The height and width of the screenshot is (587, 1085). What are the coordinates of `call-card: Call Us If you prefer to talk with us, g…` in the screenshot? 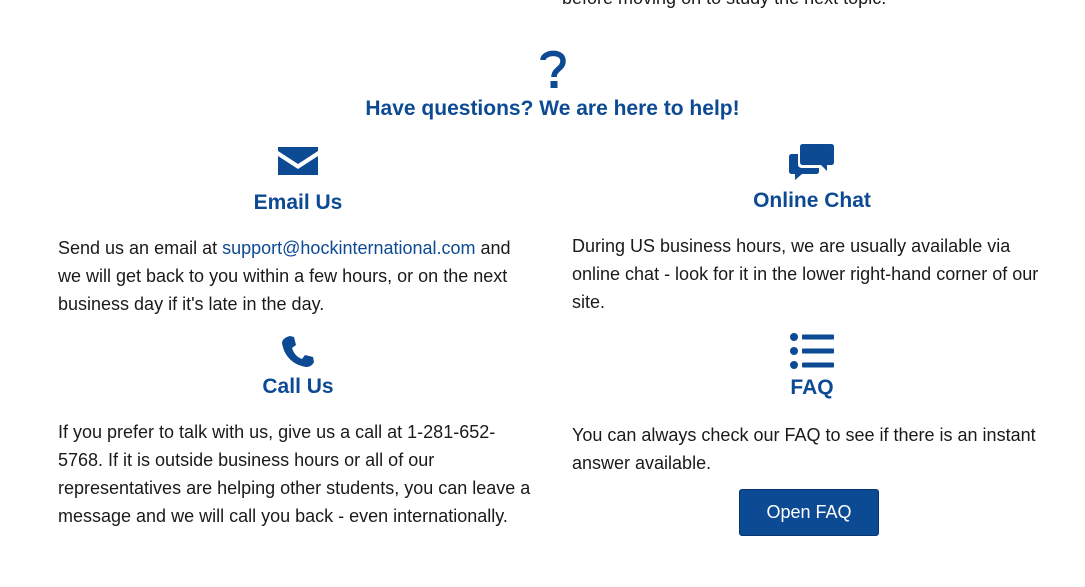 It's located at (298, 432).